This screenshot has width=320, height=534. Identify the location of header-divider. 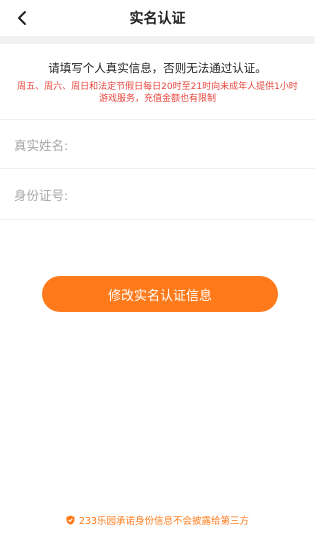
(157, 40).